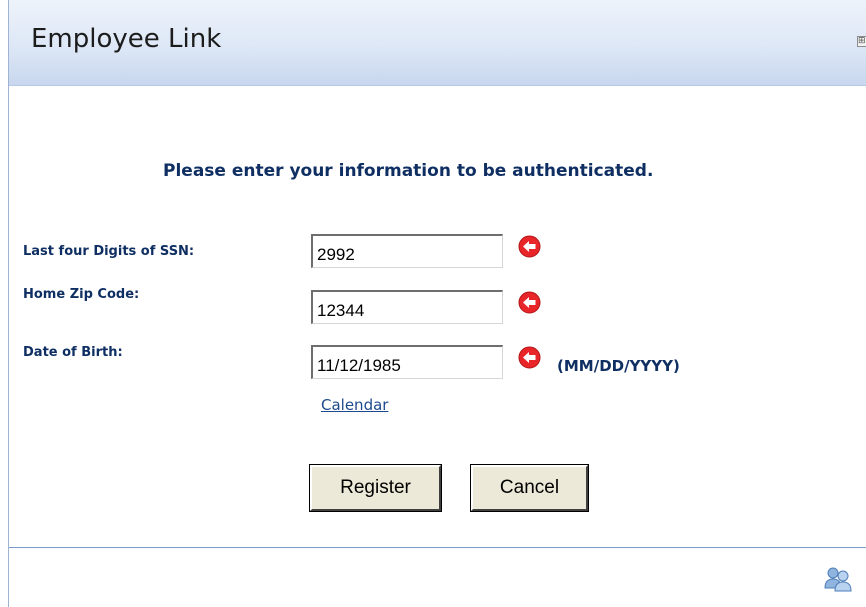 This screenshot has height=607, width=866. What do you see at coordinates (618, 366) in the screenshot?
I see `dob-format-hint: (MM/DD/YYYY)` at bounding box center [618, 366].